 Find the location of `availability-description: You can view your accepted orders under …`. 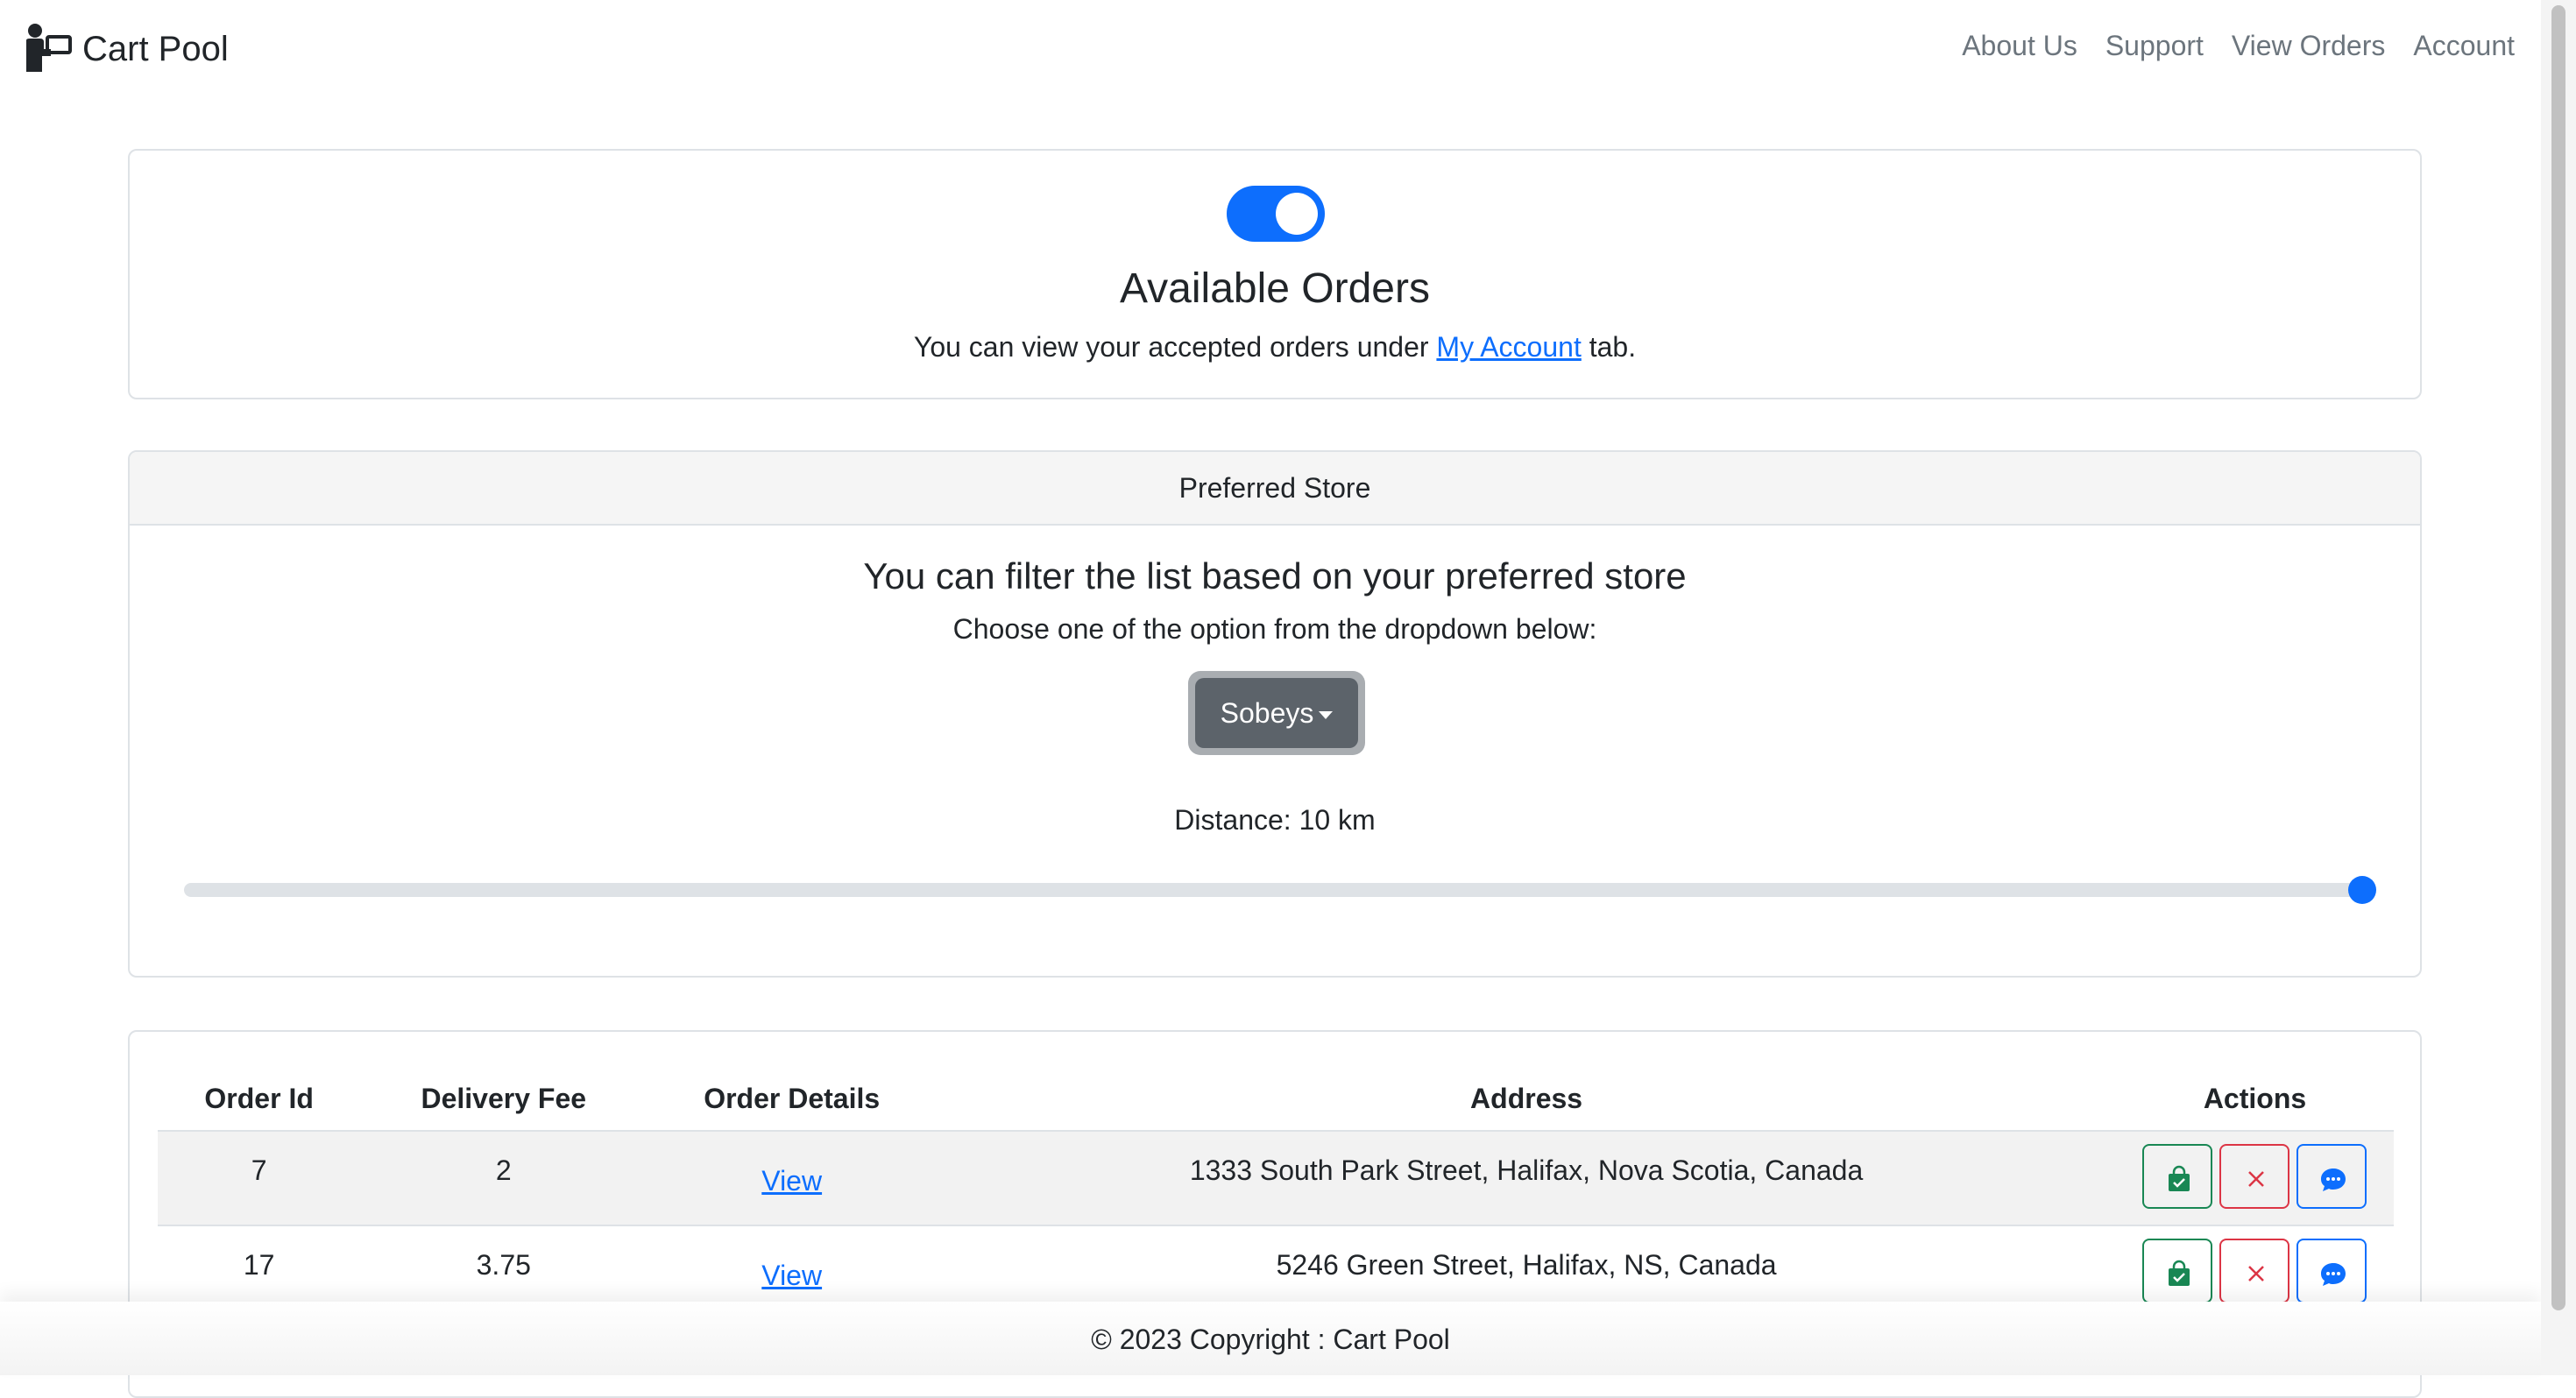

availability-description: You can view your accepted orders under … is located at coordinates (1275, 347).